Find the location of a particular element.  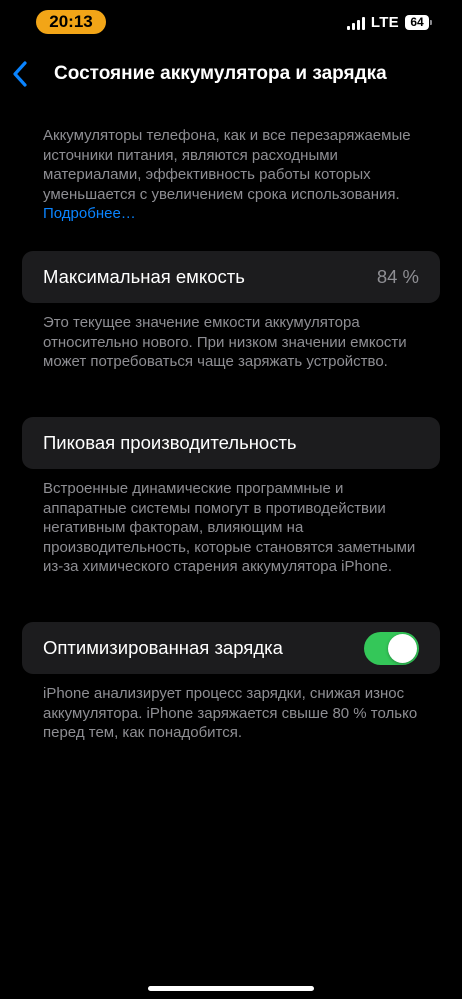

battery-tip is located at coordinates (431, 22).